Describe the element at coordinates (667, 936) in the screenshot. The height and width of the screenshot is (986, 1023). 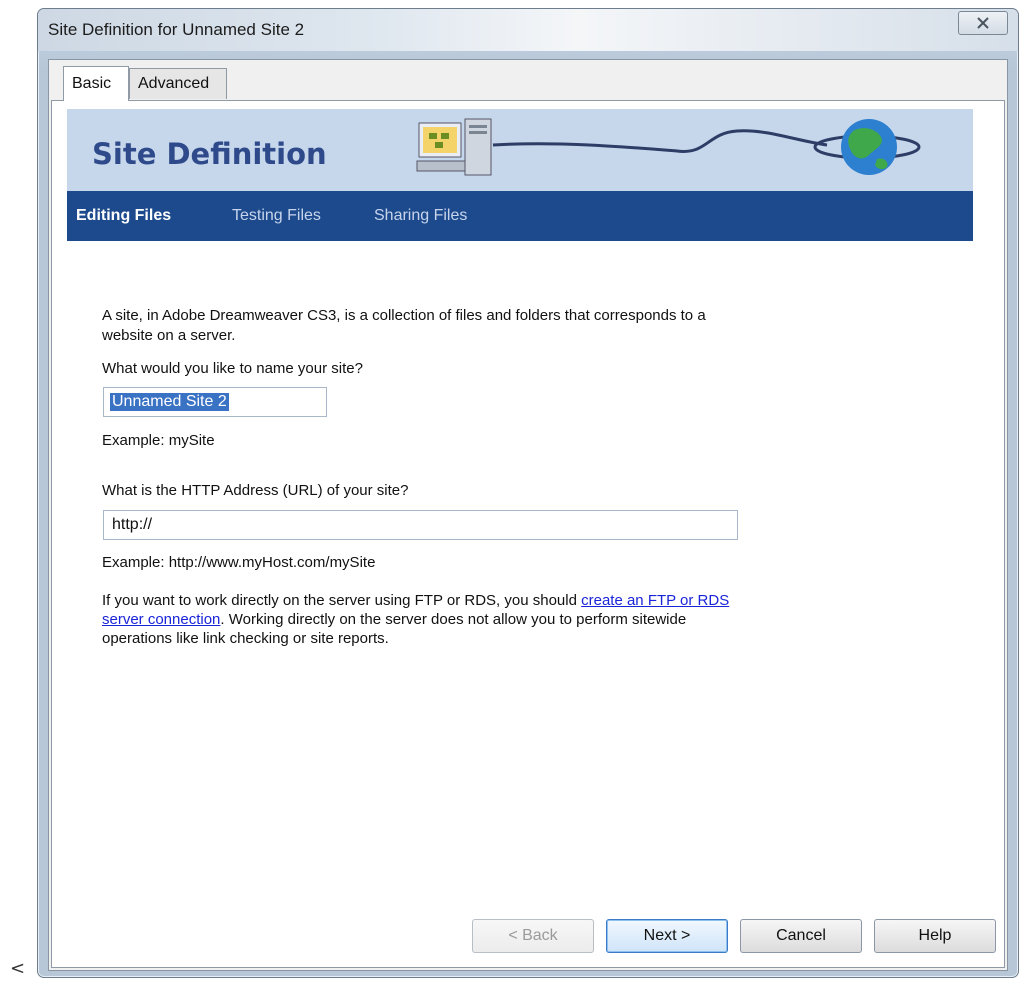
I see `next-button: Next >` at that location.